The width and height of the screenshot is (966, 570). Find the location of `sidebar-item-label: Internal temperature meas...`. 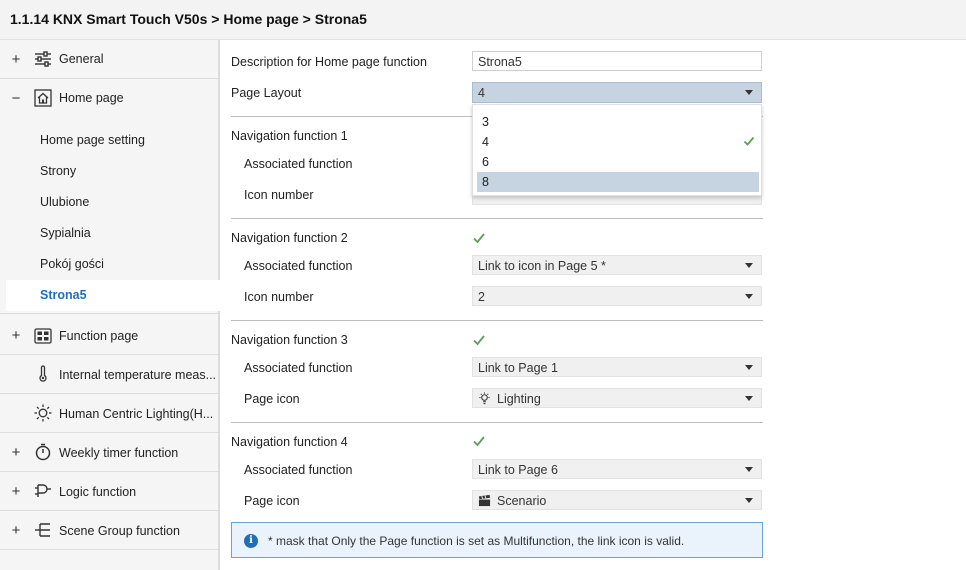

sidebar-item-label: Internal temperature meas... is located at coordinates (138, 375).